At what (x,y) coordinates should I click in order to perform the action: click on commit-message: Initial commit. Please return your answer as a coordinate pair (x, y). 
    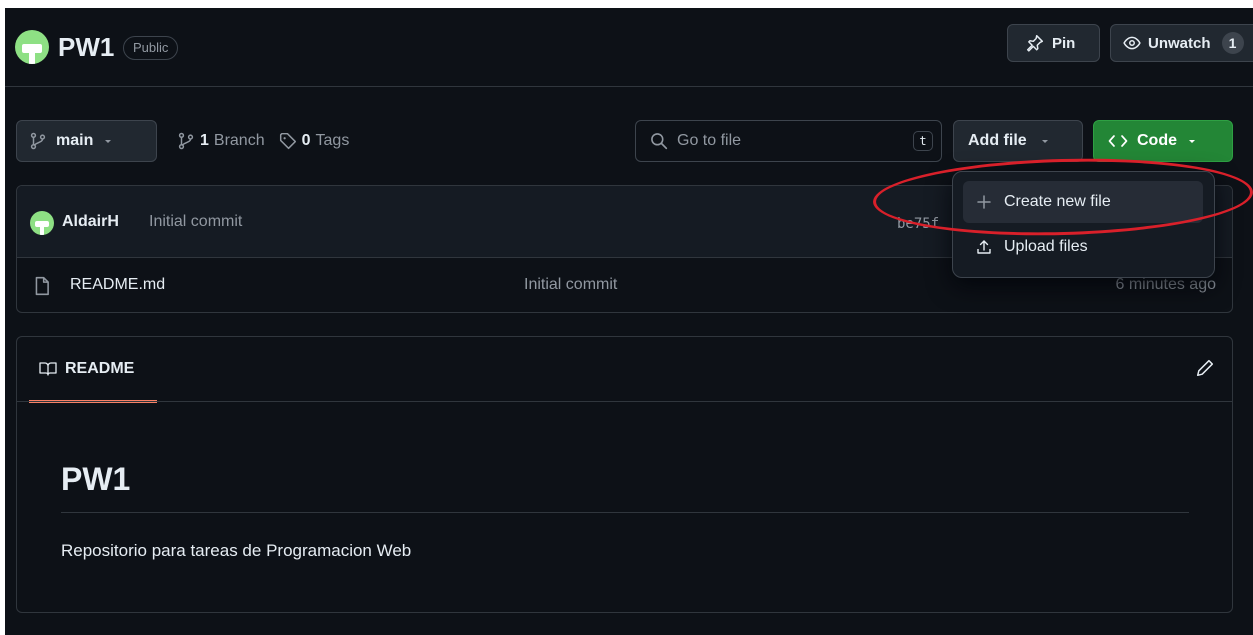
    Looking at the image, I should click on (195, 222).